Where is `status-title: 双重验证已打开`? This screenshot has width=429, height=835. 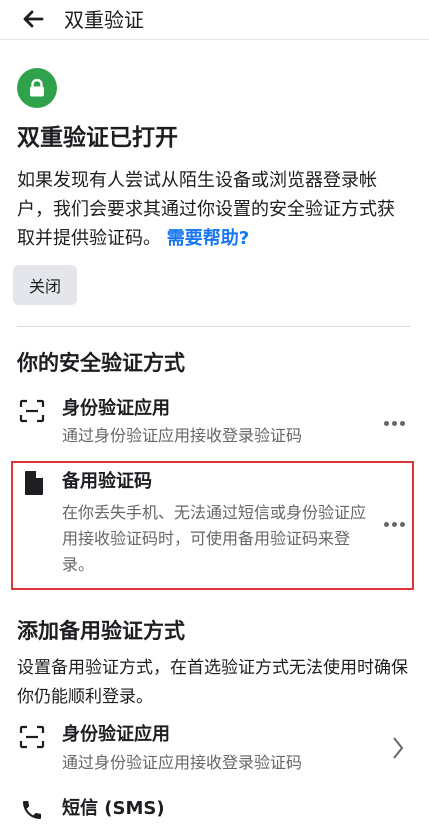 status-title: 双重验证已打开 is located at coordinates (97, 138).